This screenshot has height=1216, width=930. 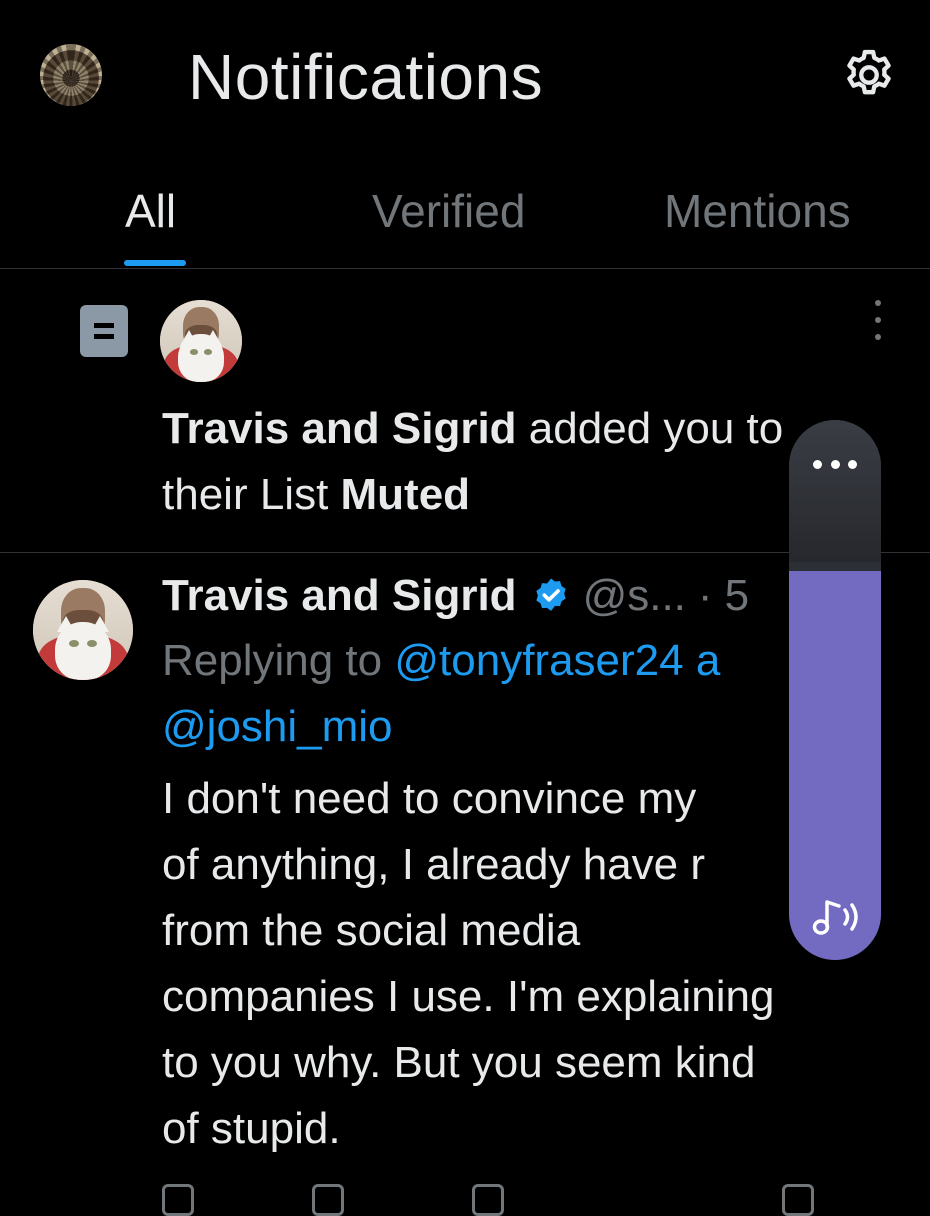 I want to click on reply-icon, so click(x=178, y=1200).